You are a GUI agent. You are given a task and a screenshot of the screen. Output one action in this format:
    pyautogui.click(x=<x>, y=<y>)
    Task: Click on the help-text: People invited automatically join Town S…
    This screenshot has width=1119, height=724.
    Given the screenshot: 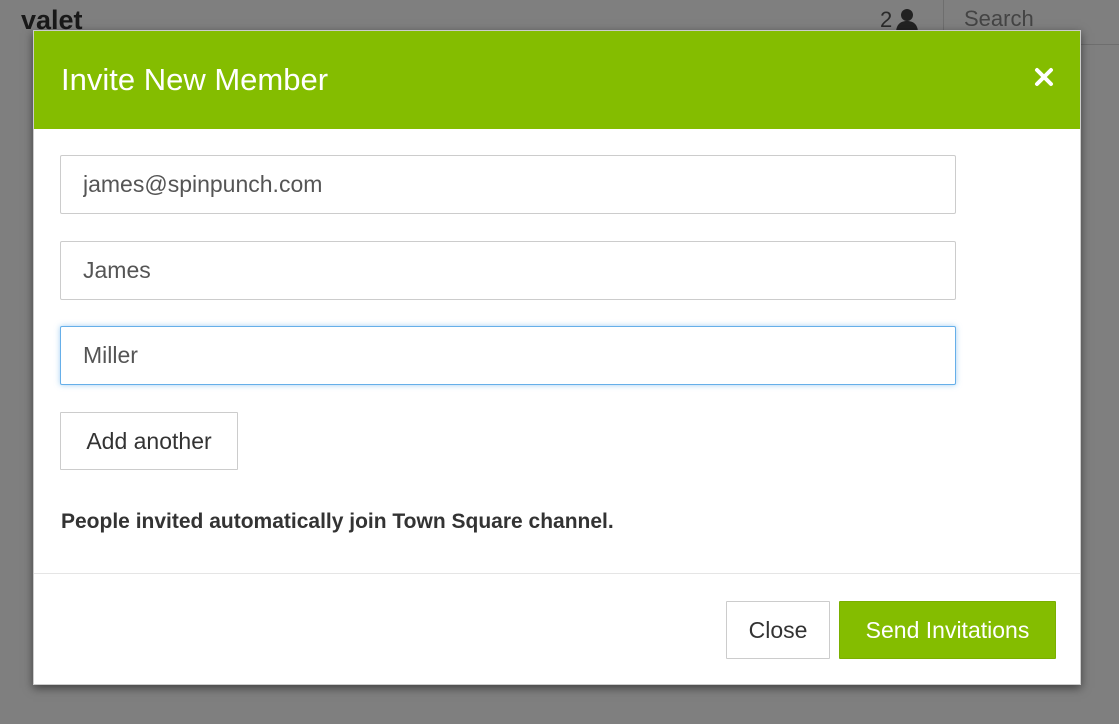 What is the action you would take?
    pyautogui.click(x=337, y=521)
    